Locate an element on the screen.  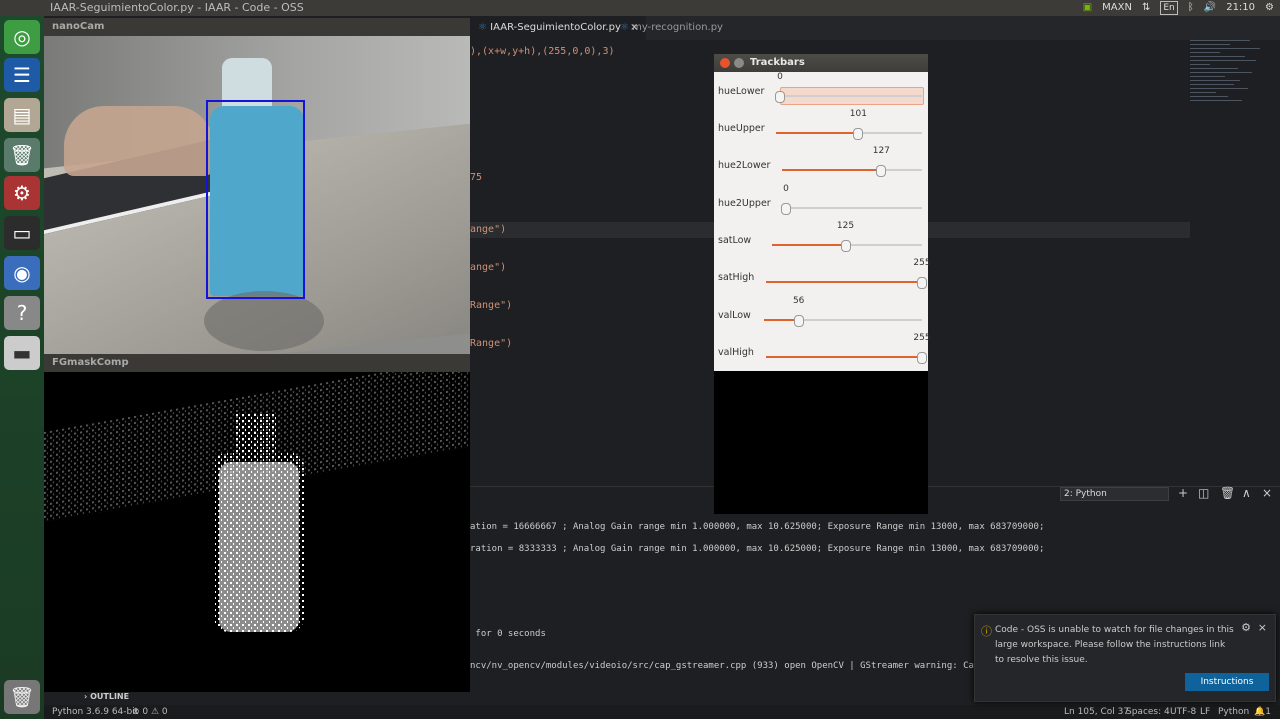
maximize-panel-icon: ∧ is located at coordinates (1246, 493).